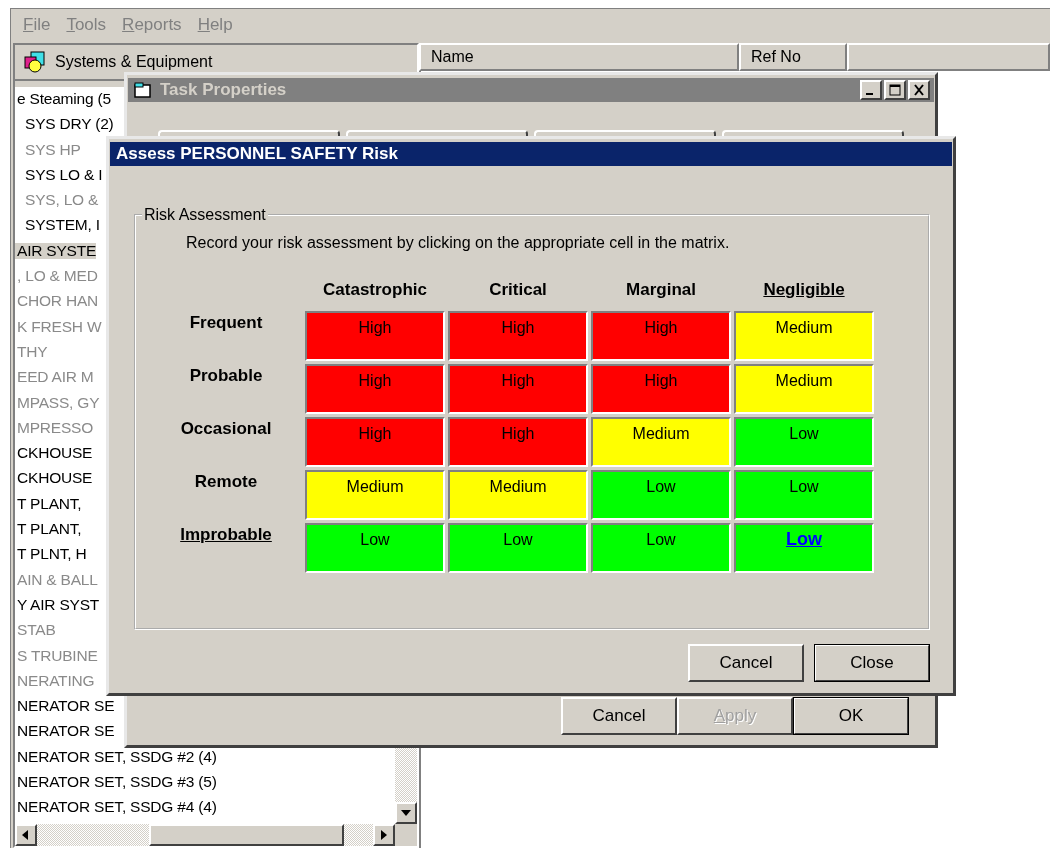 This screenshot has width=1052, height=850. I want to click on scrollbar-corner, so click(406, 835).